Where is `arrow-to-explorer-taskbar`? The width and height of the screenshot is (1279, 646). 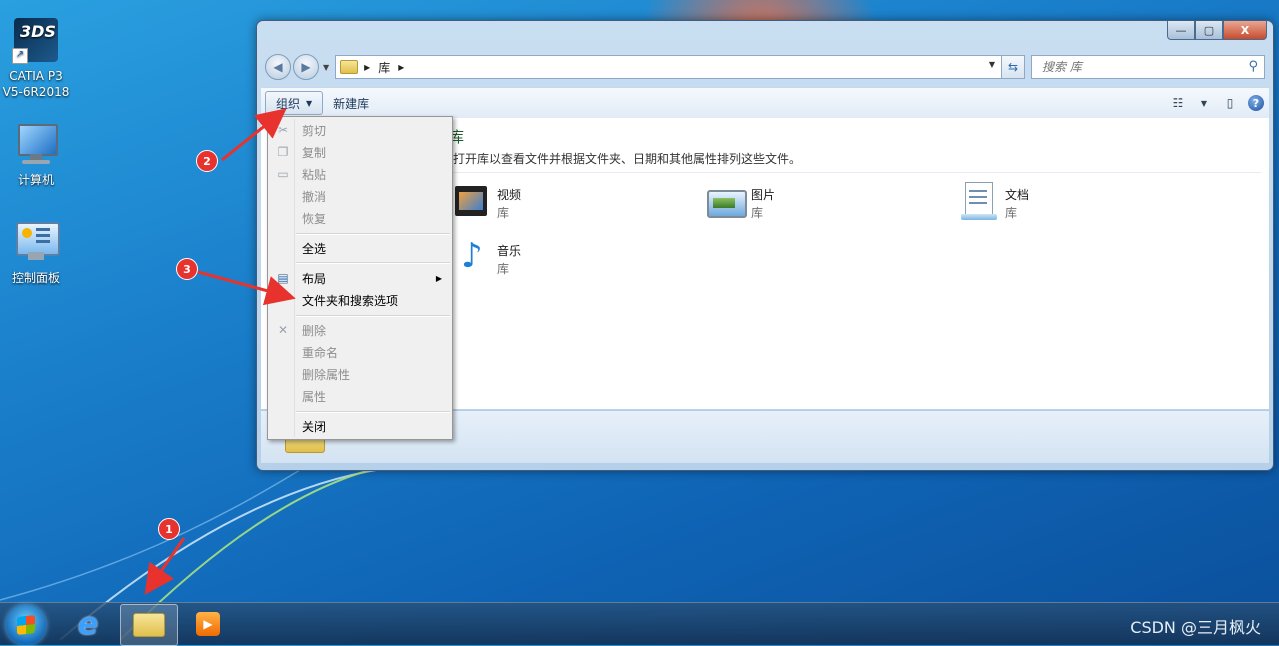 arrow-to-explorer-taskbar is located at coordinates (165, 566).